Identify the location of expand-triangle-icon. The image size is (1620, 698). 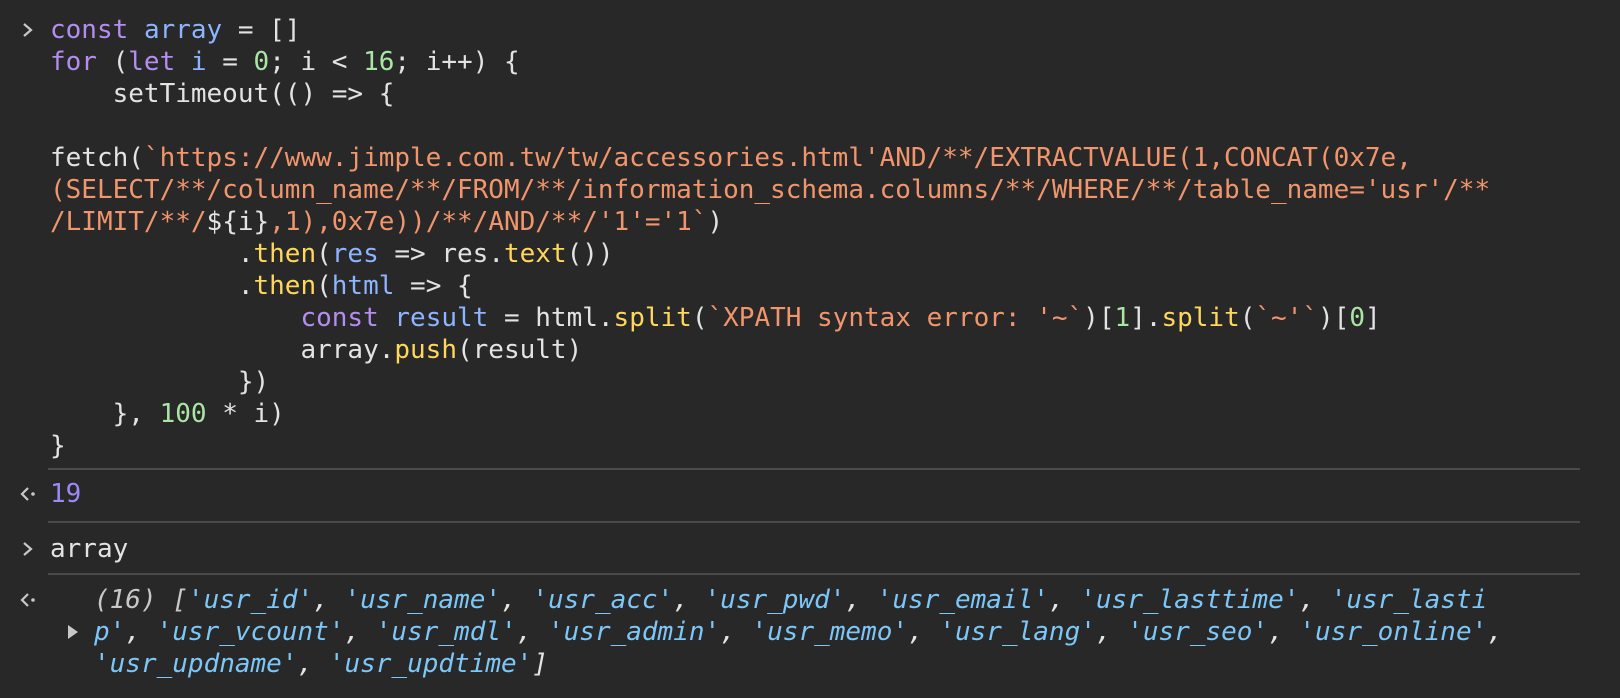
(73, 632).